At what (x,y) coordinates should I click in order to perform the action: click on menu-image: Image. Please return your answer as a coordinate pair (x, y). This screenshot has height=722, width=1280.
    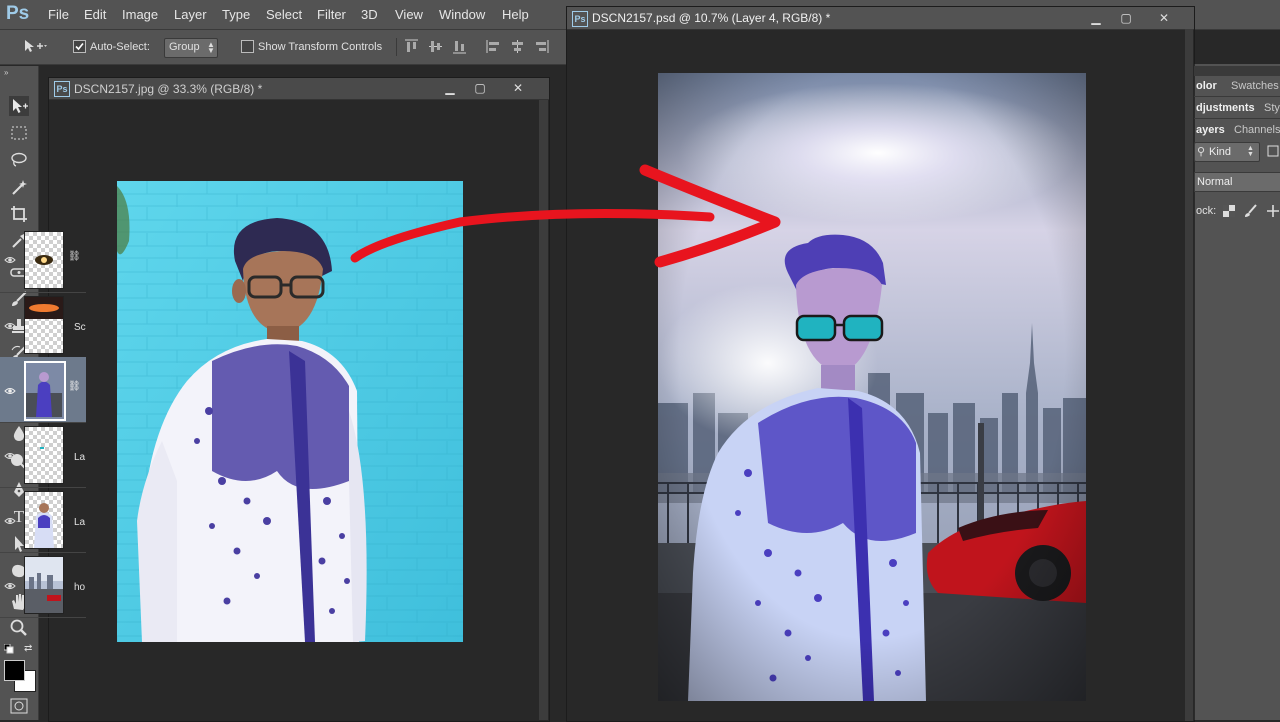
    Looking at the image, I should click on (140, 14).